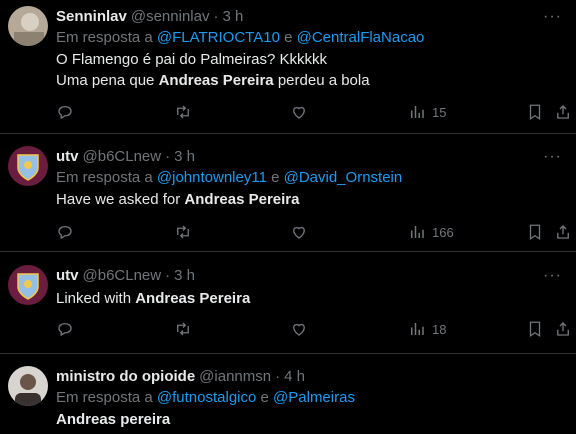 This screenshot has width=576, height=434. What do you see at coordinates (125, 377) in the screenshot?
I see `display-name: ministro do opioide` at bounding box center [125, 377].